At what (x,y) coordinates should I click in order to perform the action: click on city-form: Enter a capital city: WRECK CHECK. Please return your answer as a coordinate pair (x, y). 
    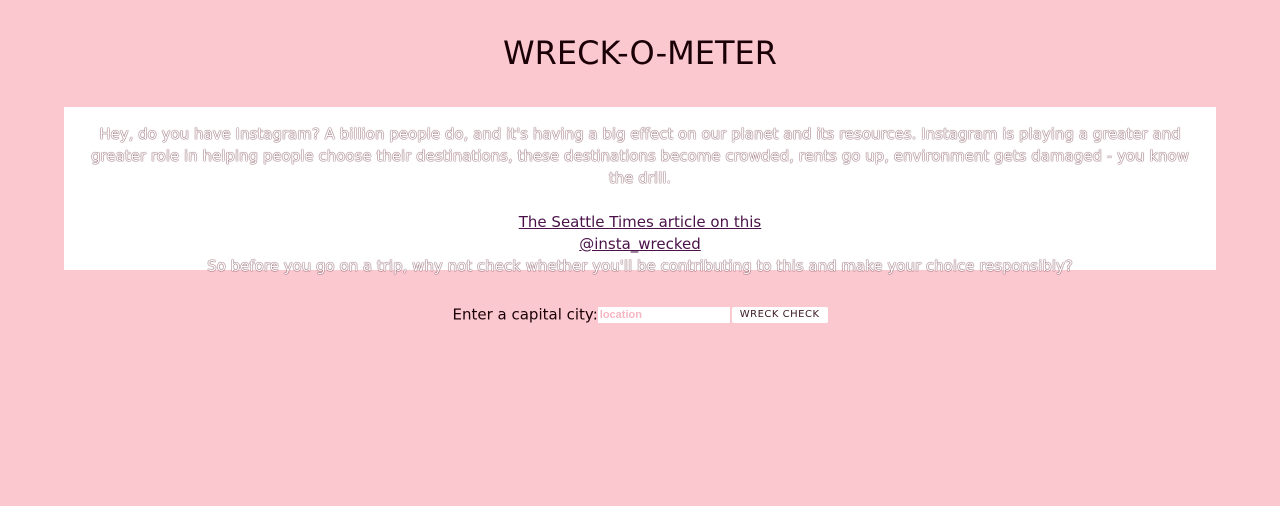
    Looking at the image, I should click on (640, 314).